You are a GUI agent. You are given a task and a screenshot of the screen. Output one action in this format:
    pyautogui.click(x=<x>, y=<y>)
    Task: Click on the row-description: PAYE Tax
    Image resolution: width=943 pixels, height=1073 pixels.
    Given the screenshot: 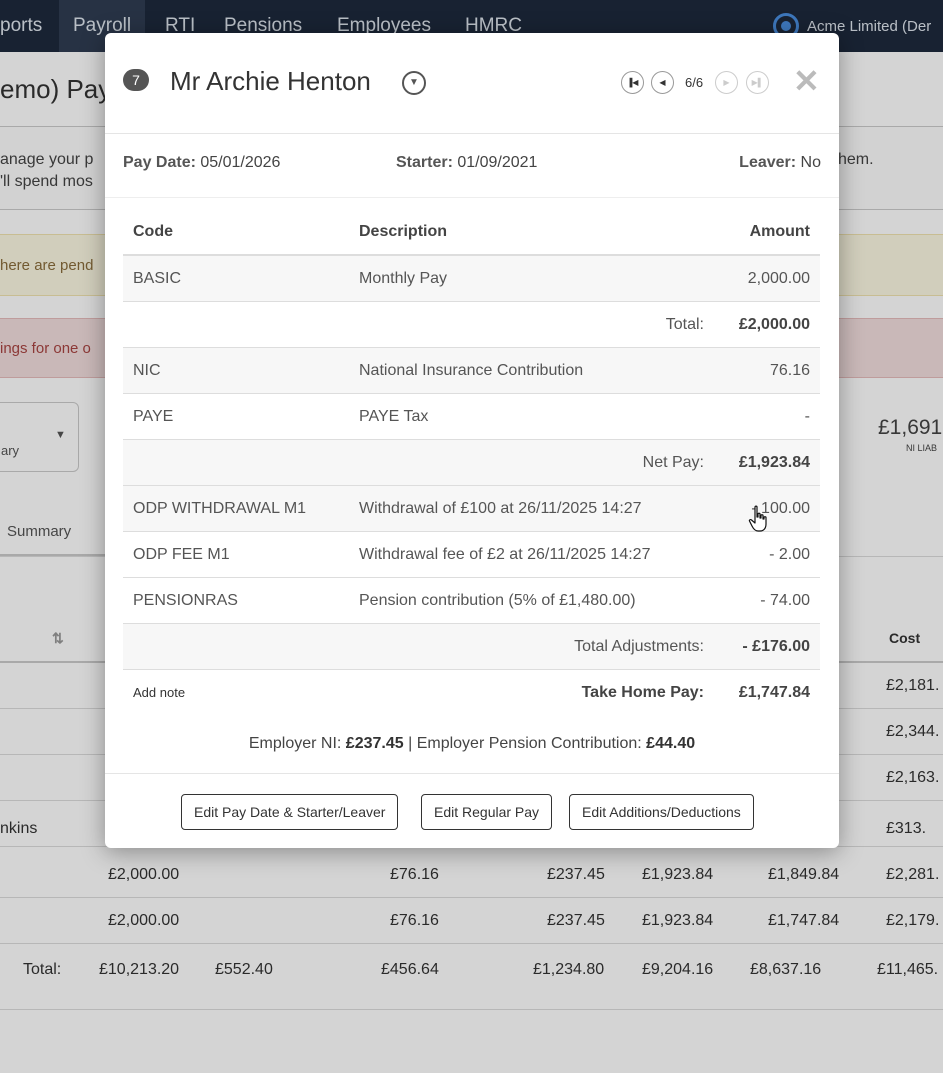 What is the action you would take?
    pyautogui.click(x=394, y=416)
    